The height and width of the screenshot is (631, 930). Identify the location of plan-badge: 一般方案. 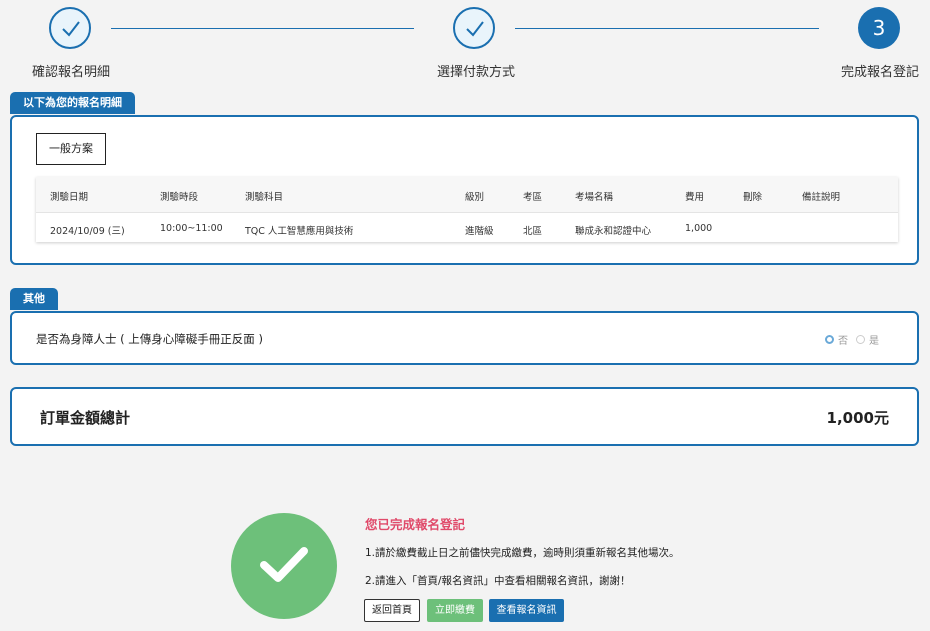
(71, 149).